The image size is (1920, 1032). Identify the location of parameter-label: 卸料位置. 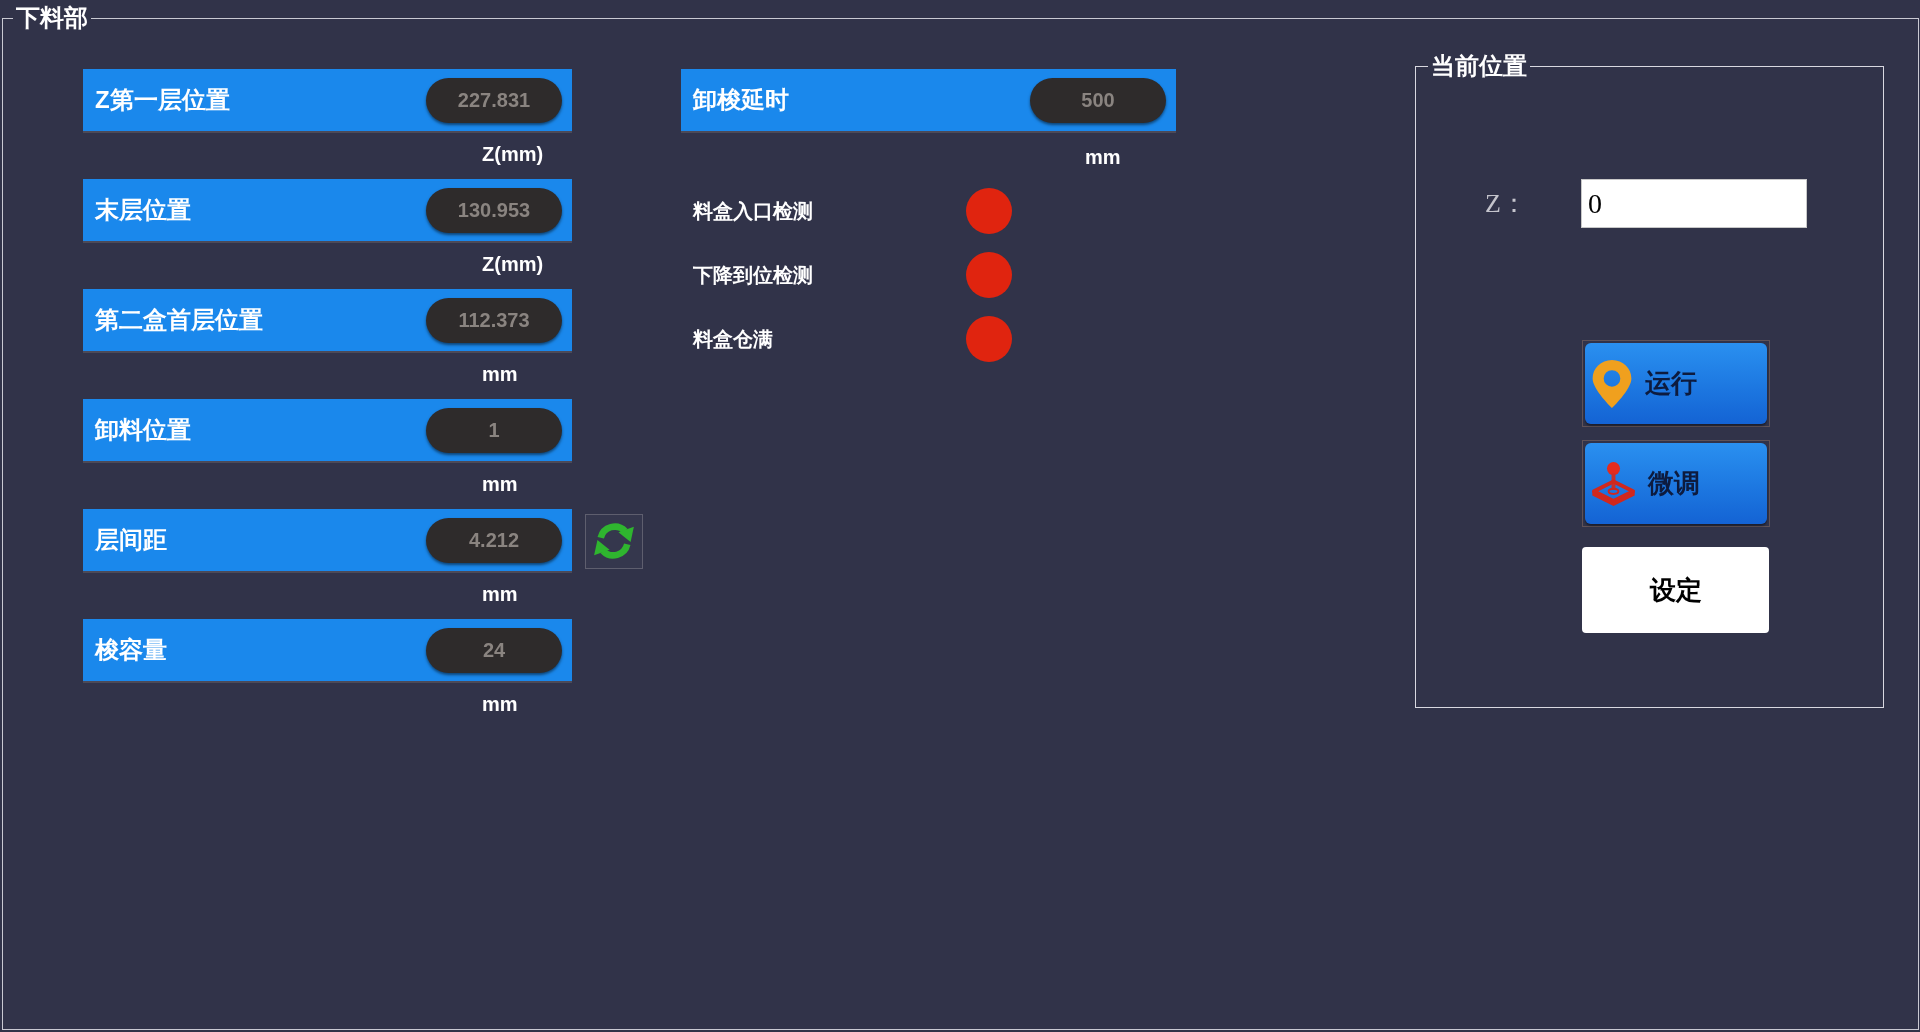
(143, 430).